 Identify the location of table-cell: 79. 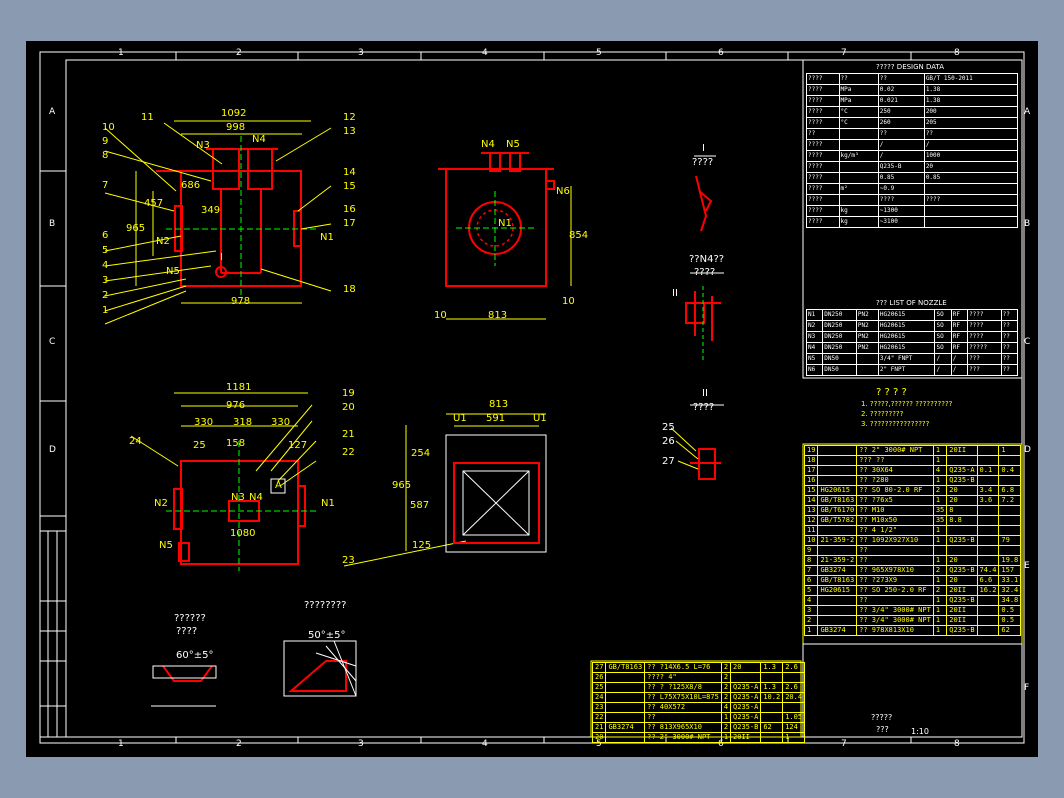
(1010, 540).